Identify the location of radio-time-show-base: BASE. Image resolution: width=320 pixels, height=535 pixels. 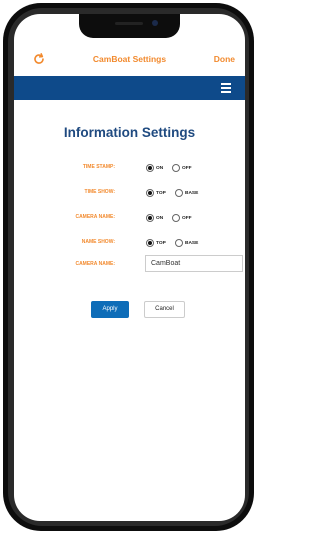
(186, 193).